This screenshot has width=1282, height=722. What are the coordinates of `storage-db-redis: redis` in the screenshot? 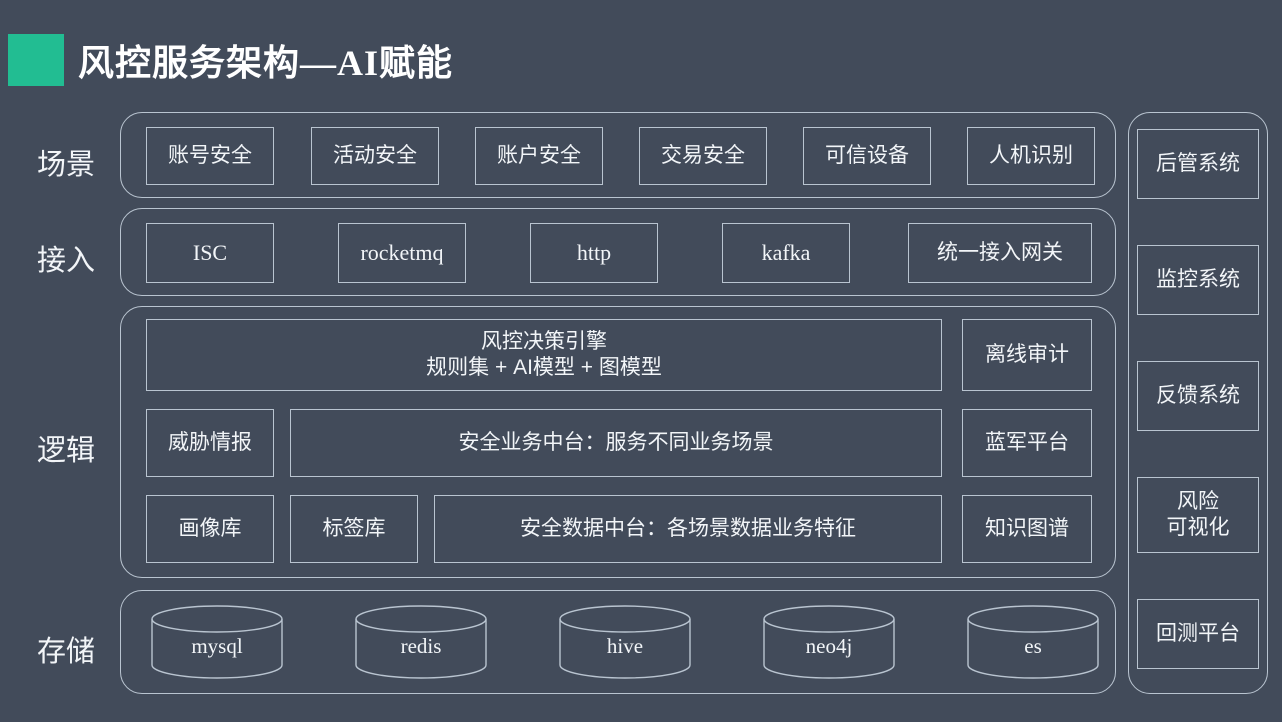 It's located at (421, 642).